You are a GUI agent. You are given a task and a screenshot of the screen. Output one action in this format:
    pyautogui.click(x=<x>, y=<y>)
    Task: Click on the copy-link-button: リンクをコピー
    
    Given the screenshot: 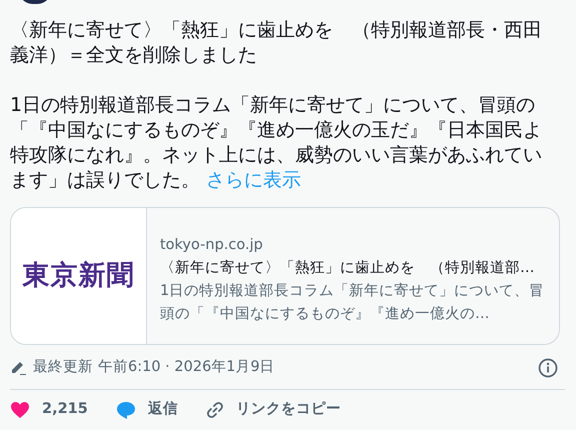 What is the action you would take?
    pyautogui.click(x=273, y=410)
    